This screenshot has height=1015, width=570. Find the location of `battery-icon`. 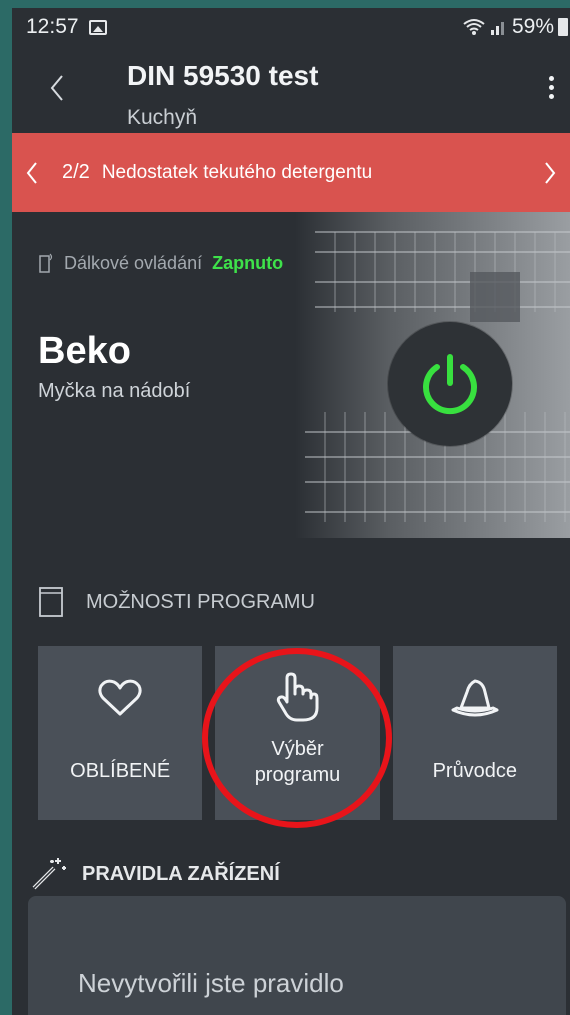

battery-icon is located at coordinates (563, 27).